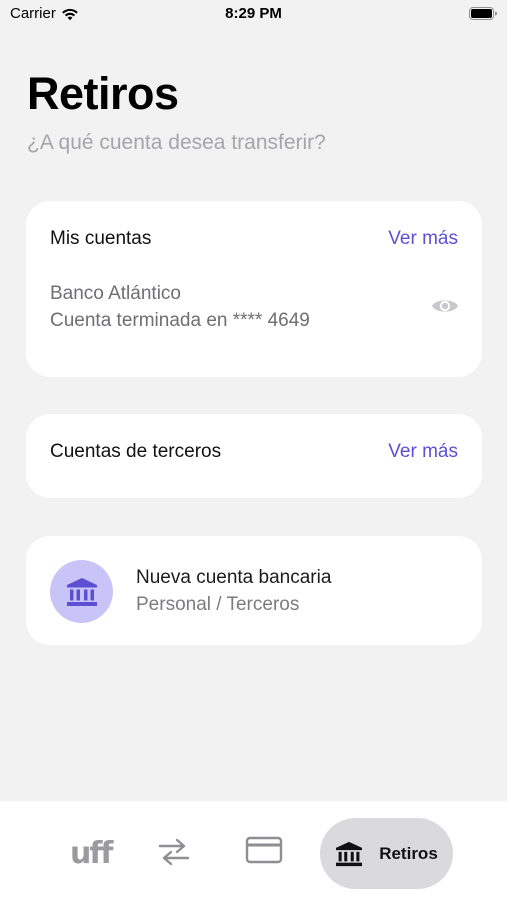 Image resolution: width=507 pixels, height=900 pixels. What do you see at coordinates (445, 306) in the screenshot?
I see `eye-icon` at bounding box center [445, 306].